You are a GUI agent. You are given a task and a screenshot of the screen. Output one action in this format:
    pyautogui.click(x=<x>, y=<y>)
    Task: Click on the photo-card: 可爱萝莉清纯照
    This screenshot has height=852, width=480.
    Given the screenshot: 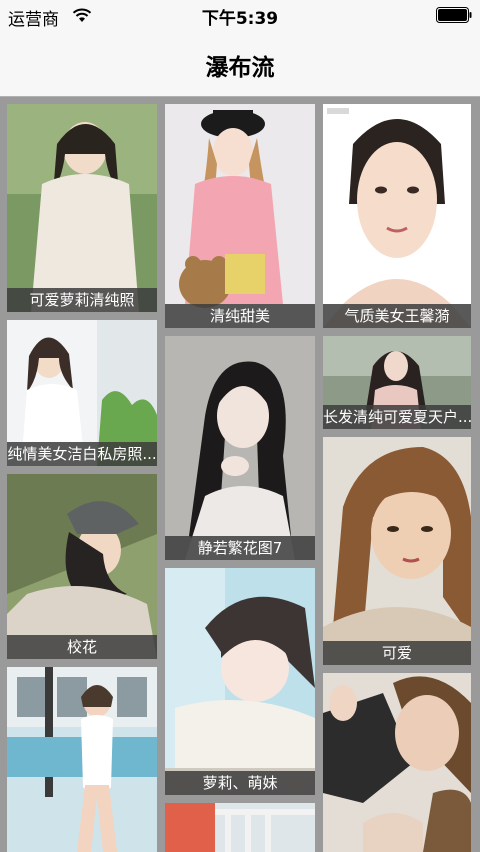 What is the action you would take?
    pyautogui.click(x=82, y=208)
    